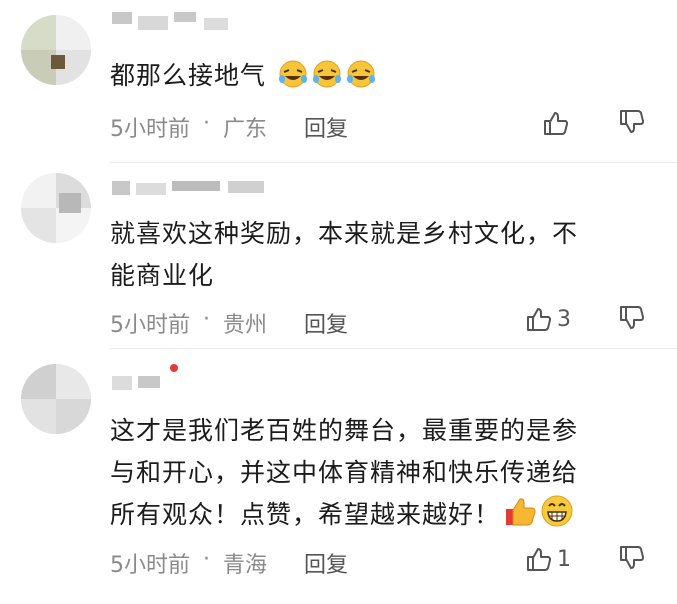  Describe the element at coordinates (390, 125) in the screenshot. I see `comment-meta: 5小时前 · 广东 回复` at that location.